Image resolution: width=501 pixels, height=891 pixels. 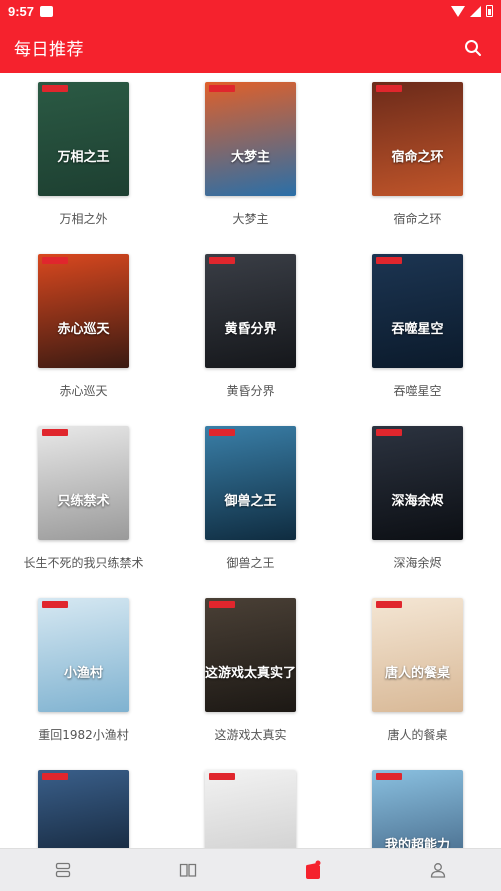 What do you see at coordinates (417, 139) in the screenshot?
I see `book-cover: 宿命之环` at bounding box center [417, 139].